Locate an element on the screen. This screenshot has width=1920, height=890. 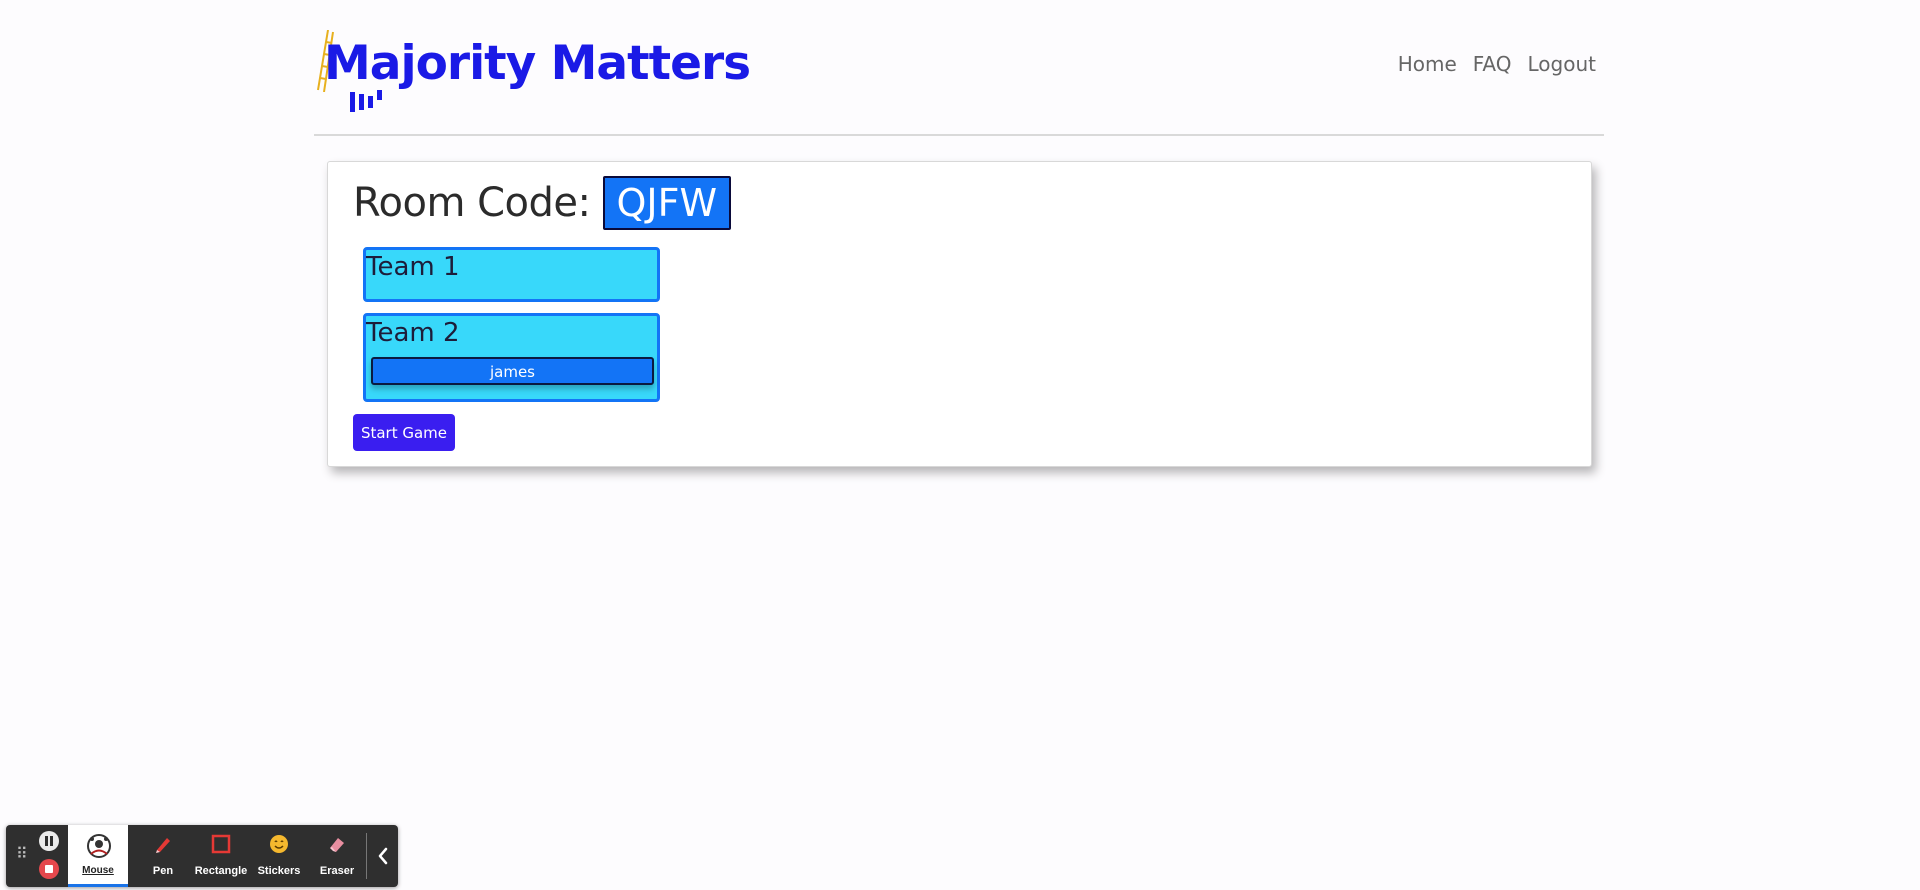
team-1-box: Team 1 is located at coordinates (511, 274).